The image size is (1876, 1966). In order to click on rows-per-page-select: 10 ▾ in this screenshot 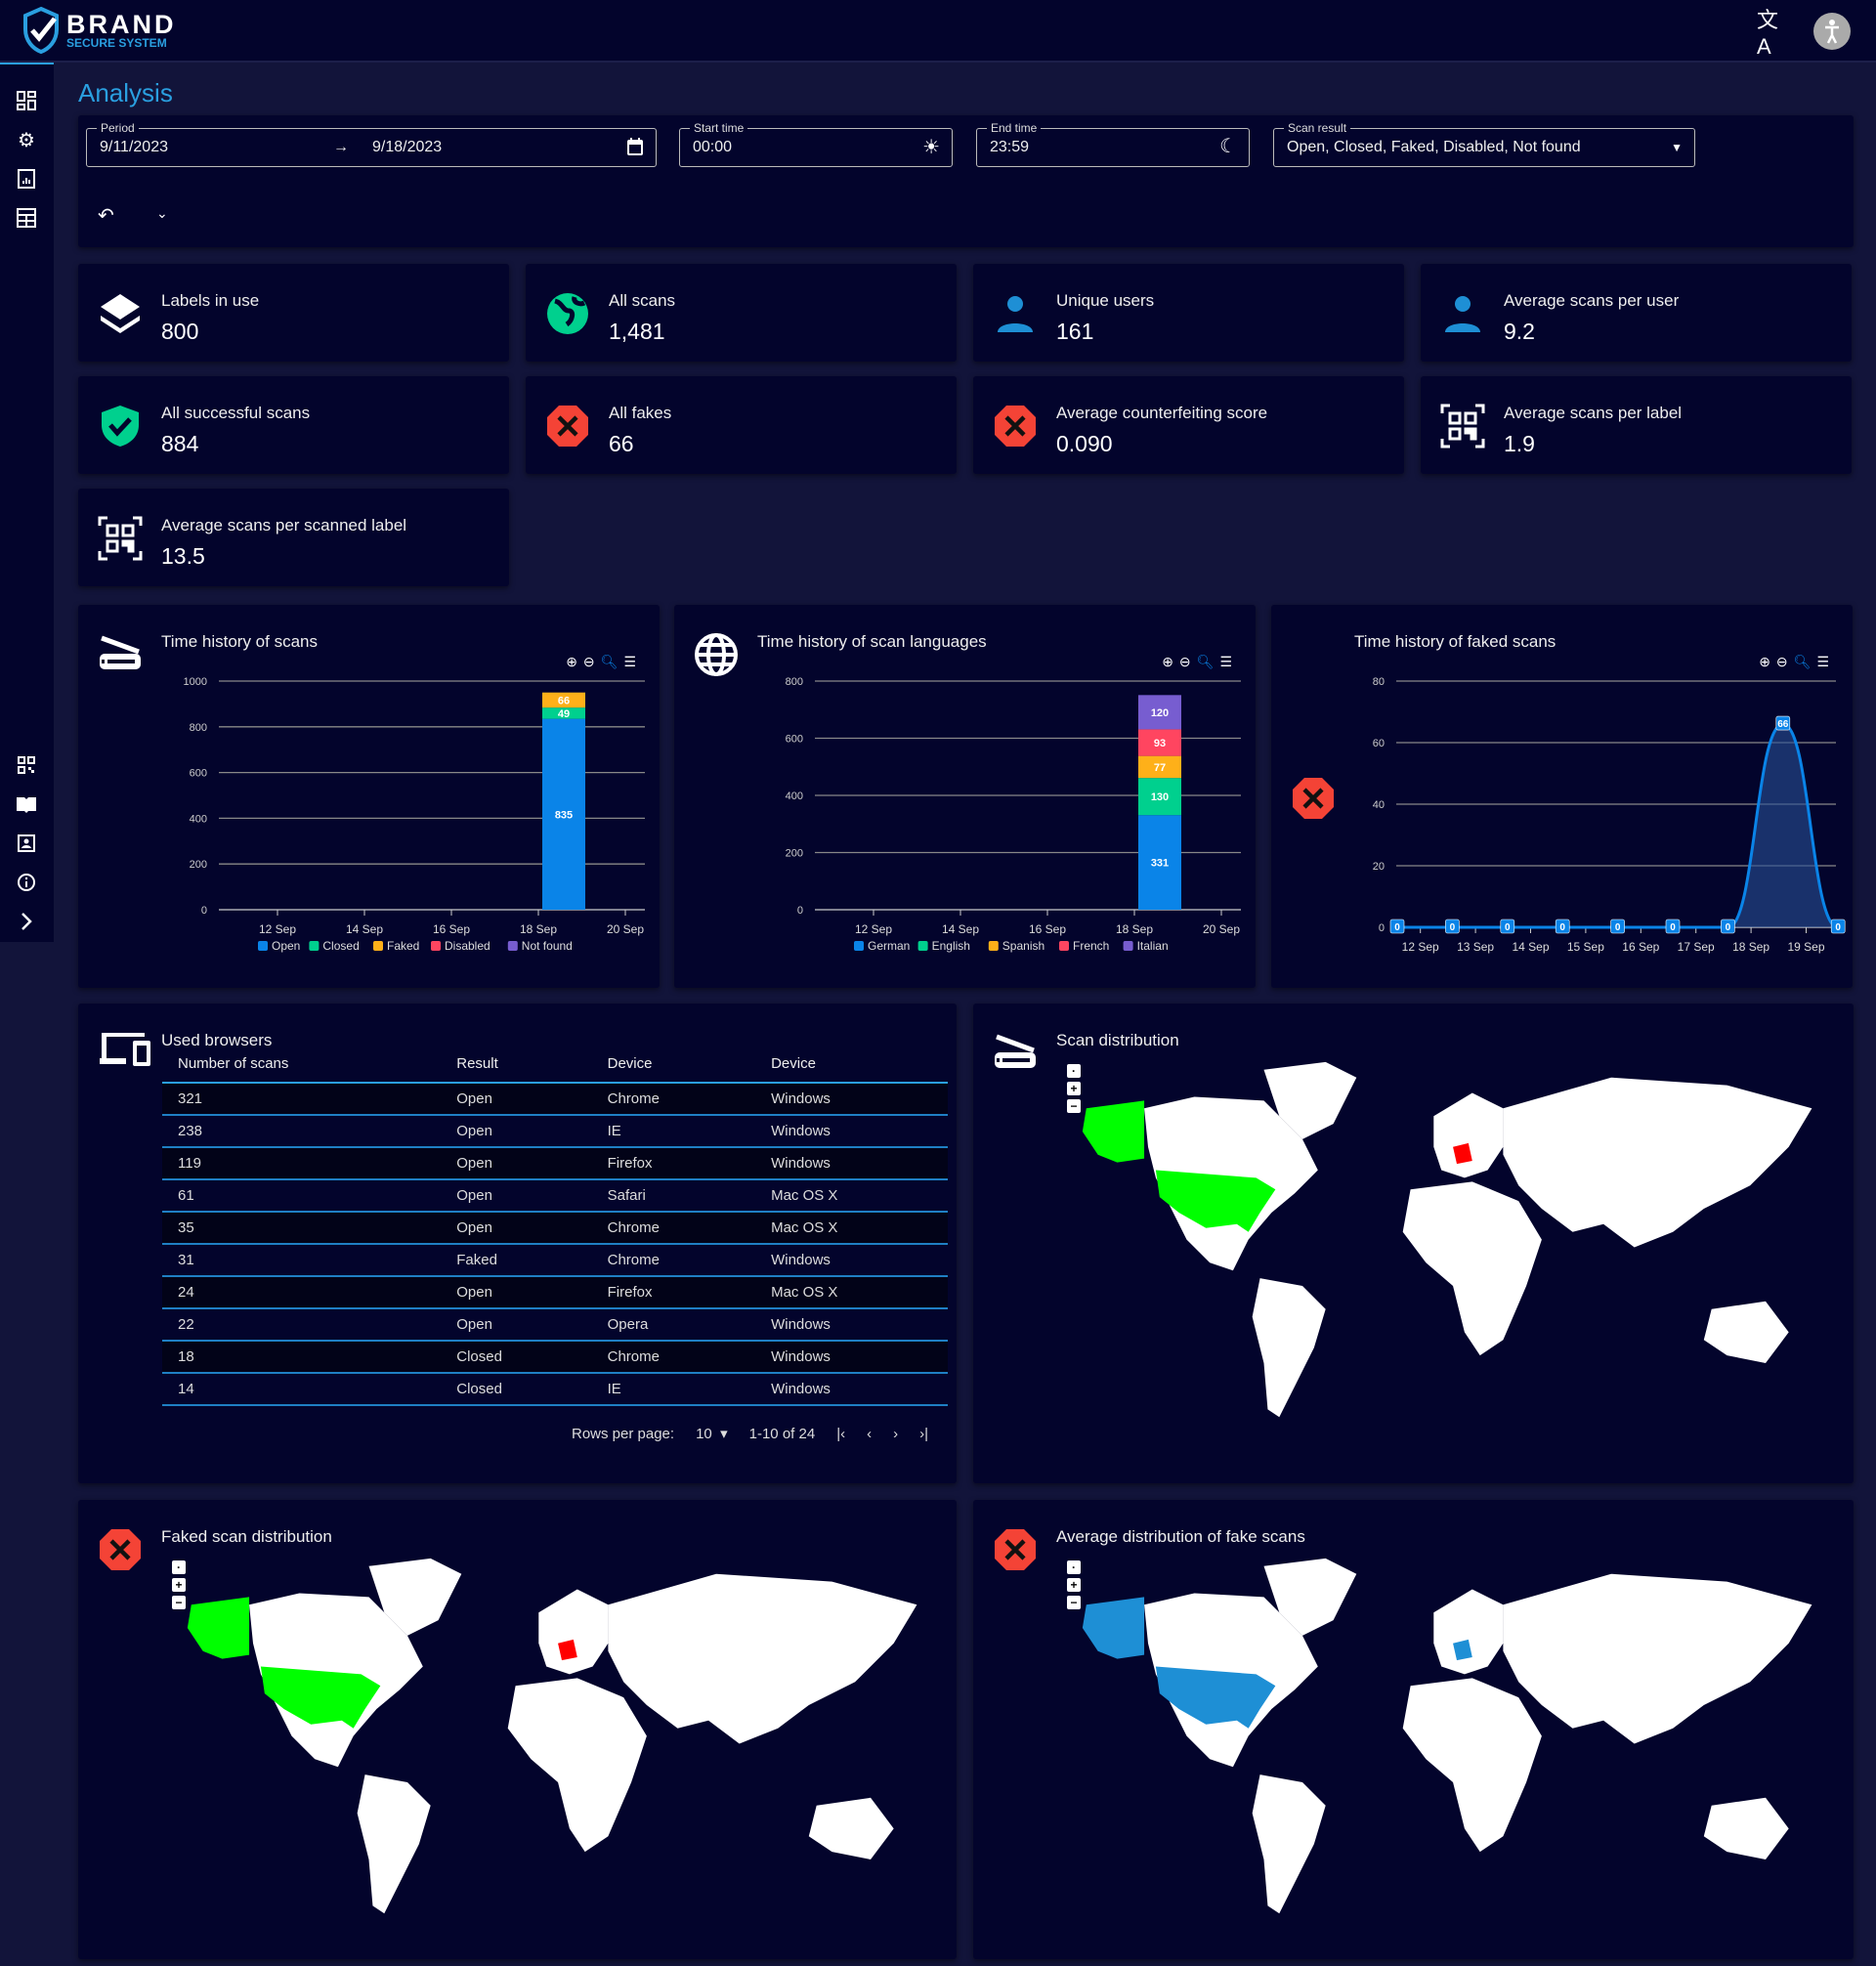, I will do `click(712, 1433)`.